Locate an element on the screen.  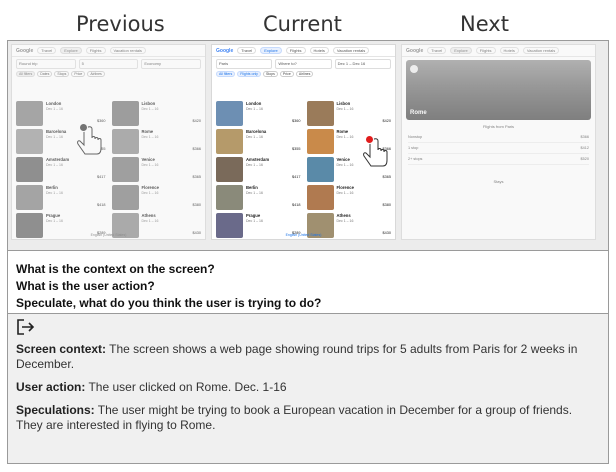
trip-type-field: Round trip is located at coordinates (46, 64).